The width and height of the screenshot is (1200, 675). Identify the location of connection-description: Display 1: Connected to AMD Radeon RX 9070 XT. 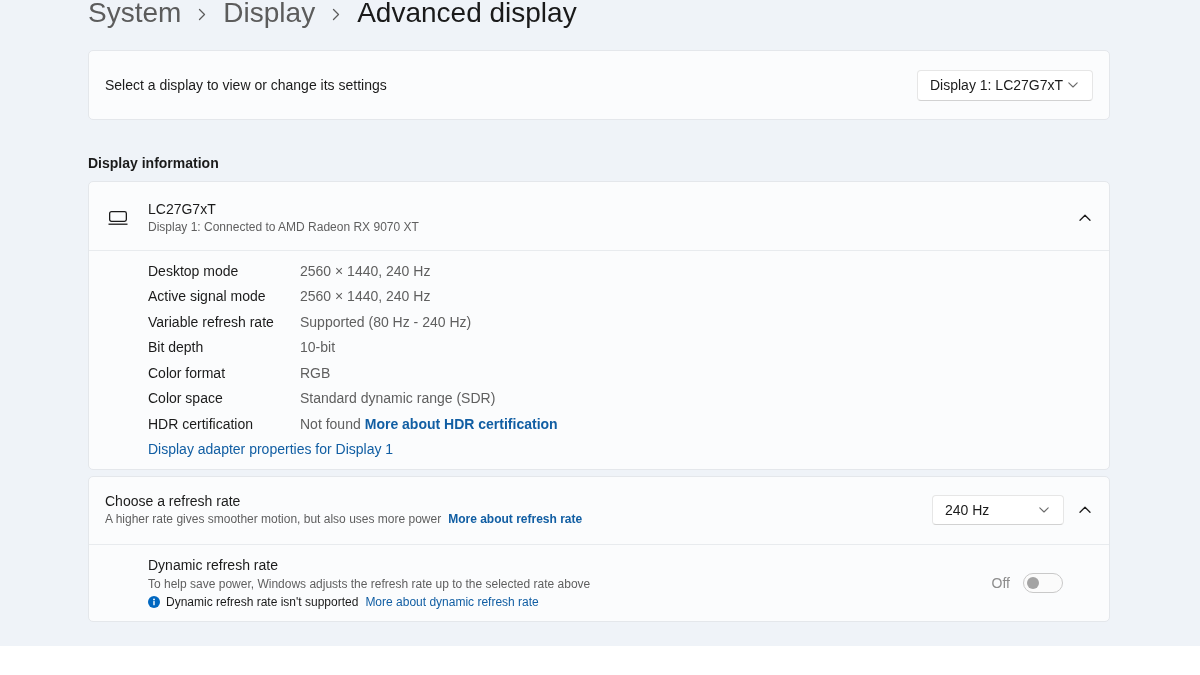
(284, 227).